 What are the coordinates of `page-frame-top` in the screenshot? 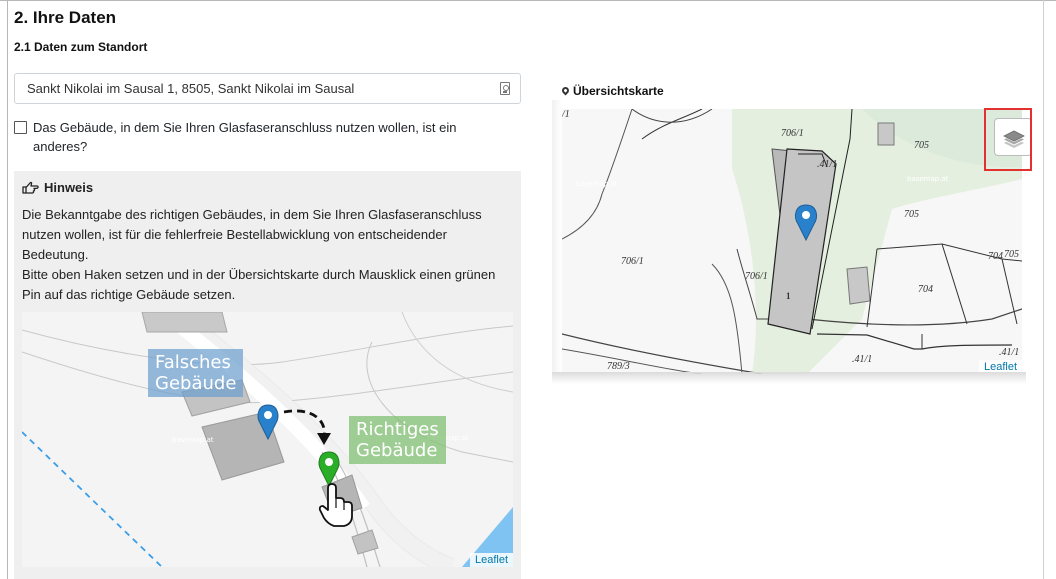 It's located at (528, 0).